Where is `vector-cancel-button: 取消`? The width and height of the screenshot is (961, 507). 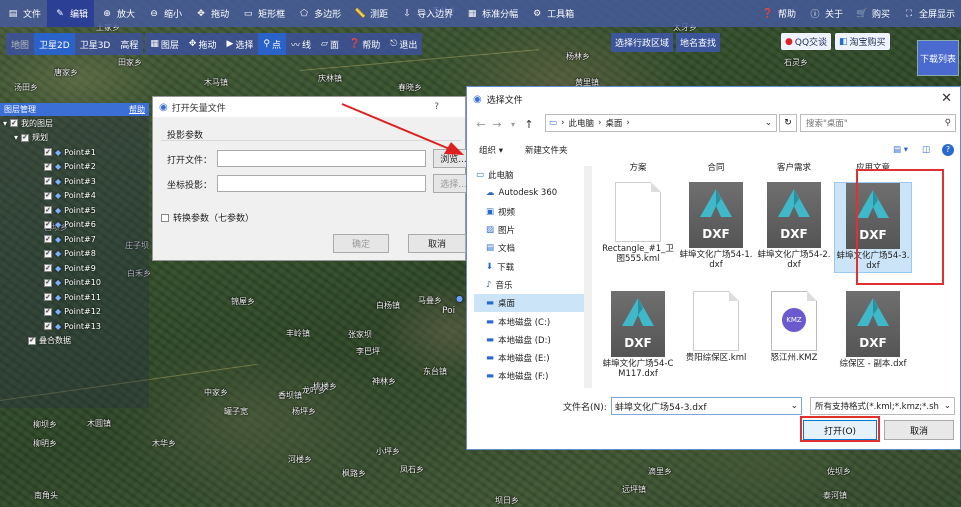 vector-cancel-button: 取消 is located at coordinates (437, 243).